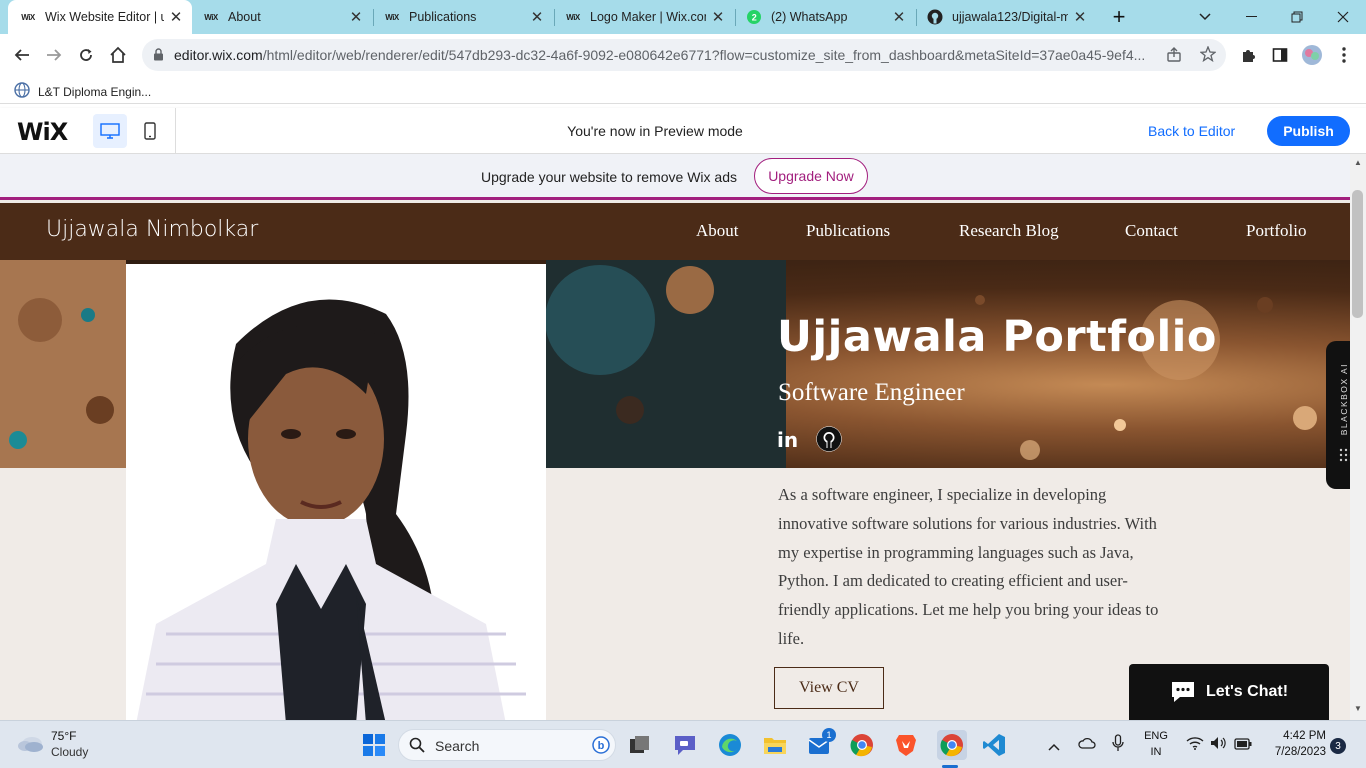 The image size is (1366, 768). Describe the element at coordinates (1357, 254) in the screenshot. I see `scrollbar-thumb` at that location.